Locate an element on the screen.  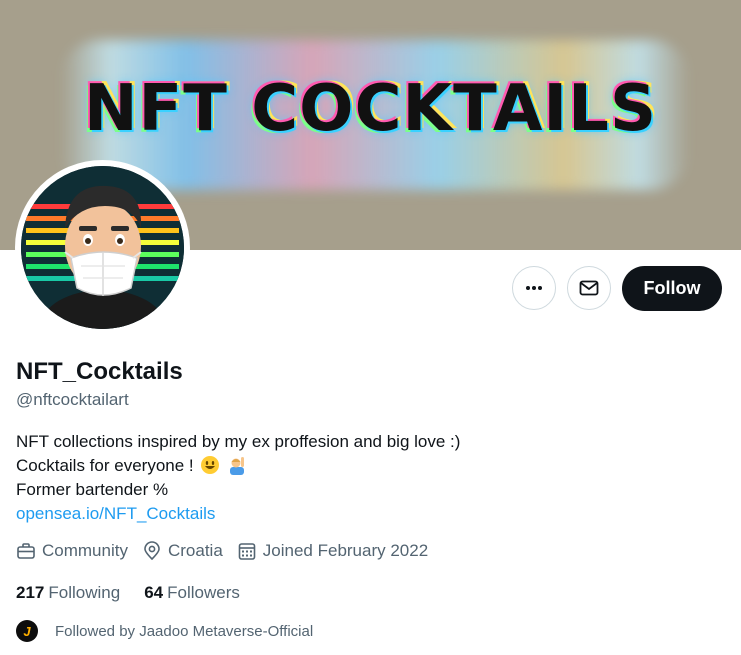
following-label: Following is located at coordinates (84, 592).